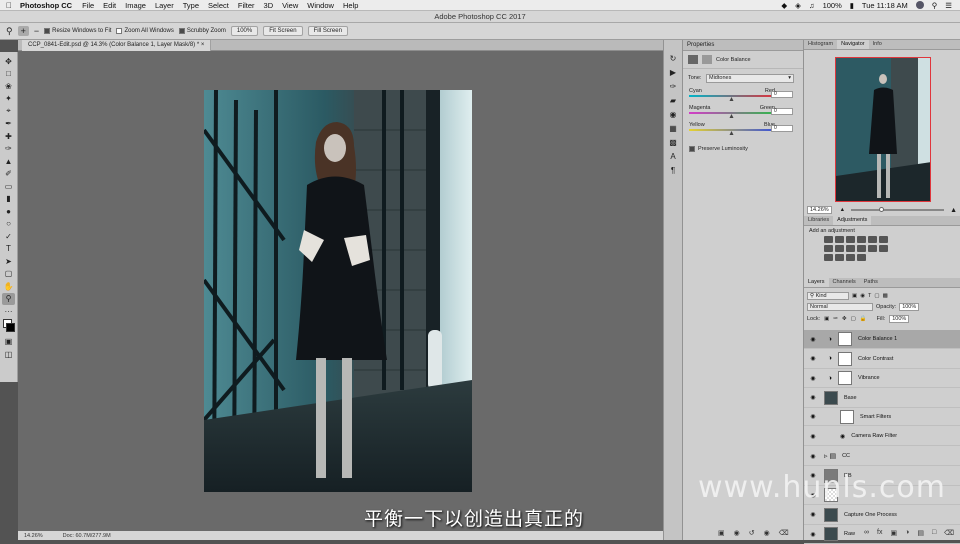  Describe the element at coordinates (839, 257) in the screenshot. I see `threshold-adj-icon` at that location.